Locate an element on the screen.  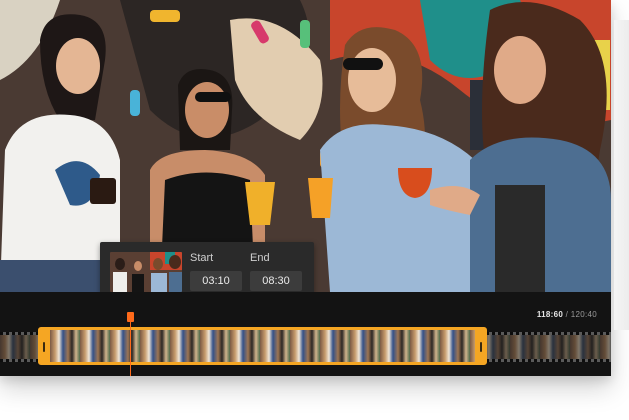
playhead-line is located at coordinates (130, 348).